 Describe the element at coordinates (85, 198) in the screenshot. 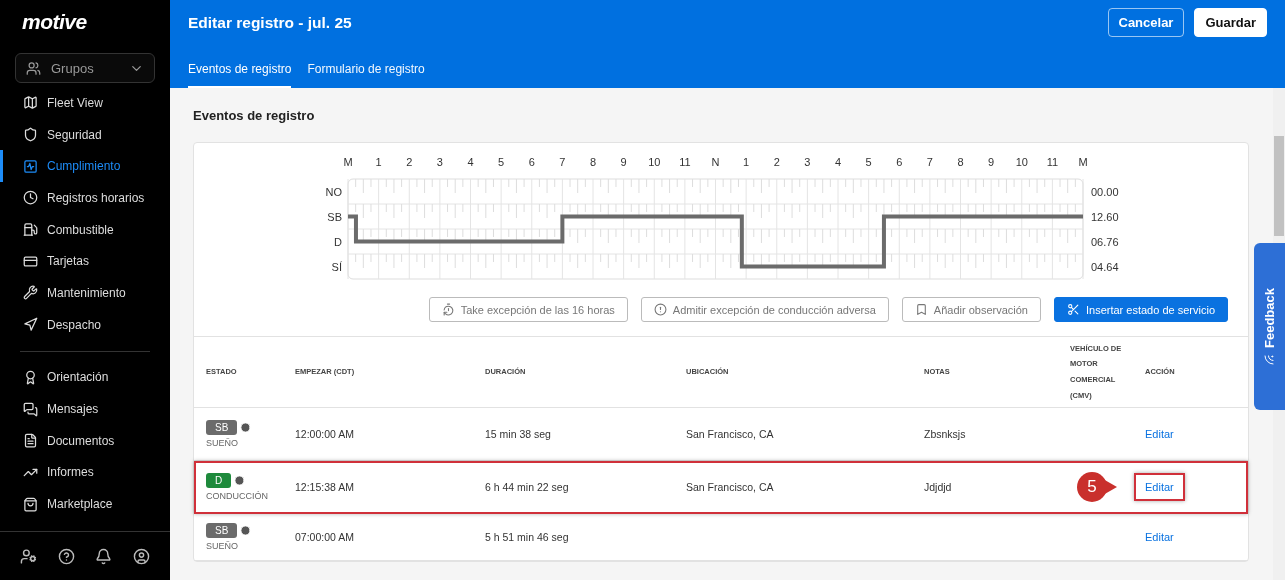

I see `sidebar-item: Registros horarios` at that location.